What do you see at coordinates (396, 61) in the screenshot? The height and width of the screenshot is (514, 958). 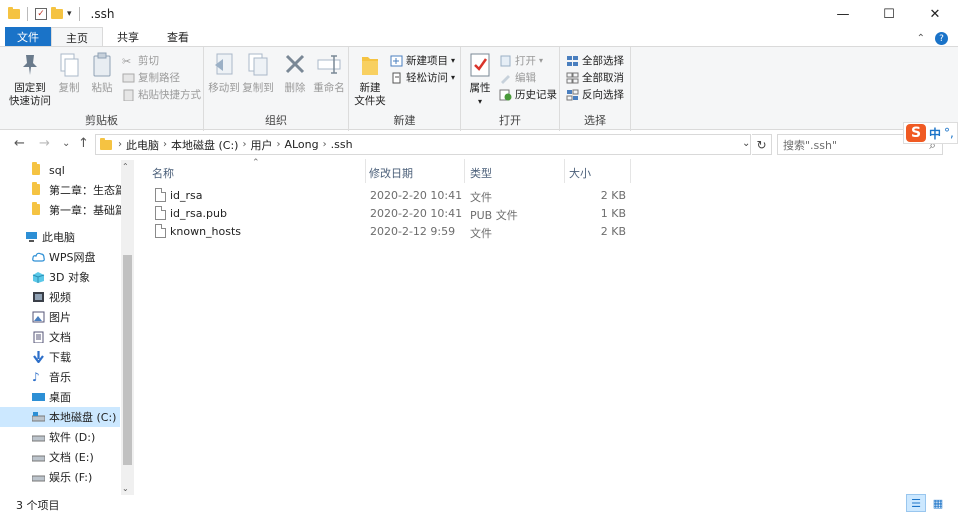 I see `new-item-icon` at bounding box center [396, 61].